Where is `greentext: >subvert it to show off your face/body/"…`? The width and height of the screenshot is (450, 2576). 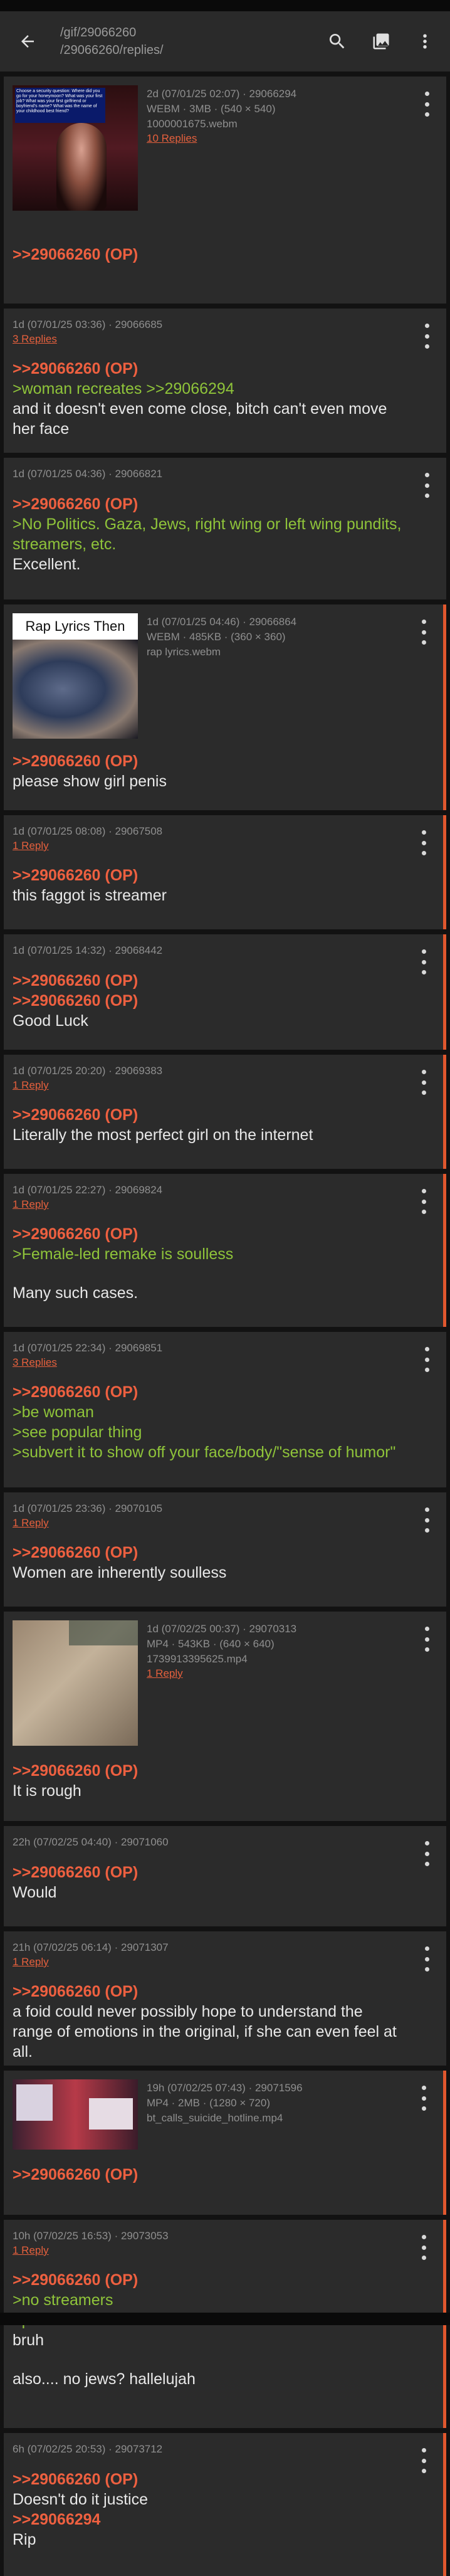
greentext: >subvert it to show off your face/body/"… is located at coordinates (205, 1452).